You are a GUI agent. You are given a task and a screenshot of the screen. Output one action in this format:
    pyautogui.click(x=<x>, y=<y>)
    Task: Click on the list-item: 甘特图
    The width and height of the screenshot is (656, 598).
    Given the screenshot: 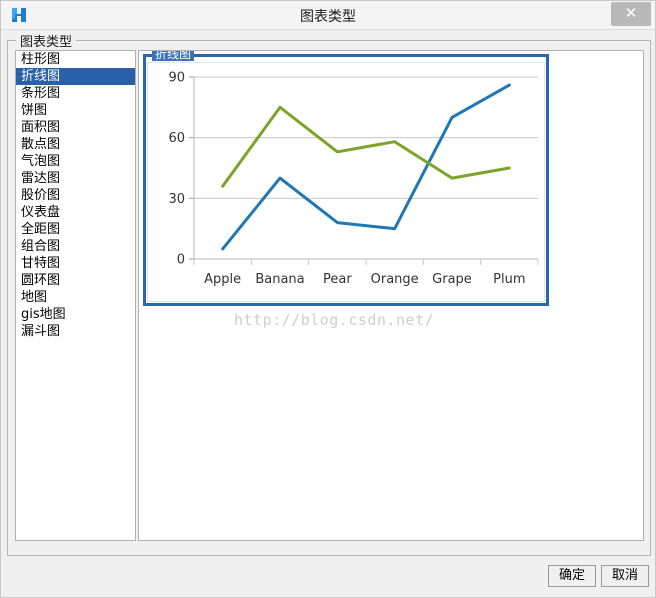 What is the action you would take?
    pyautogui.click(x=75, y=263)
    